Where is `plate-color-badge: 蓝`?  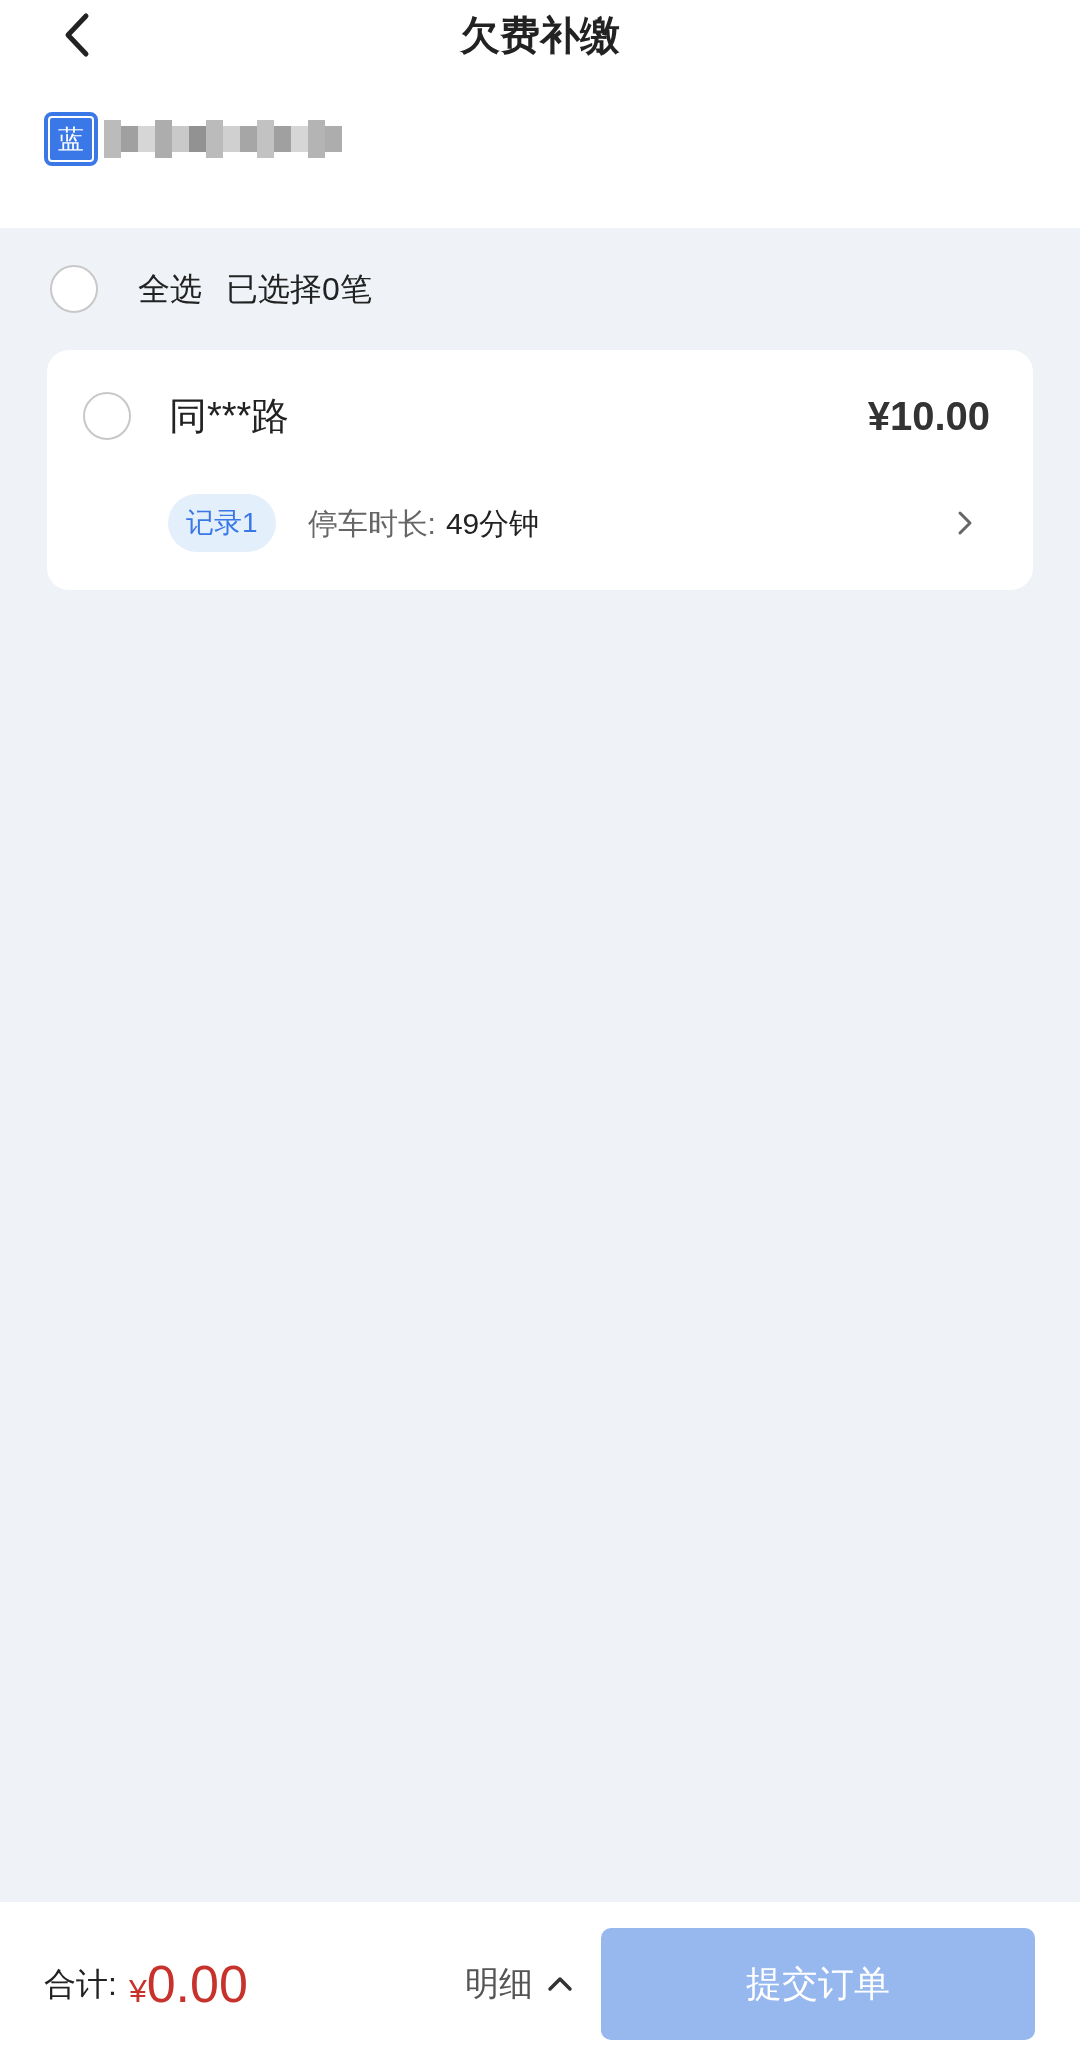
plate-color-badge: 蓝 is located at coordinates (71, 139).